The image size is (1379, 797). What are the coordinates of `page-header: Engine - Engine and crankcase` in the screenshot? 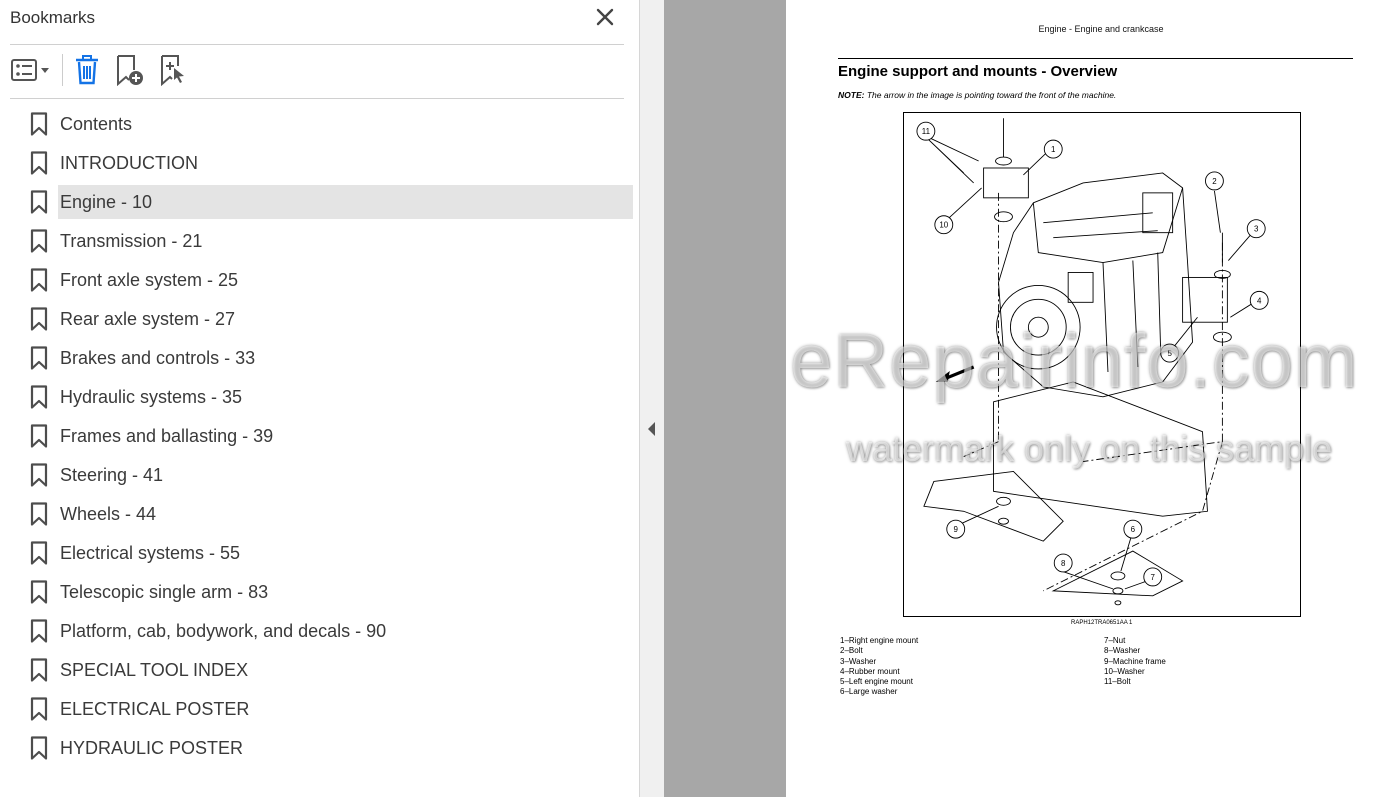 It's located at (1101, 29).